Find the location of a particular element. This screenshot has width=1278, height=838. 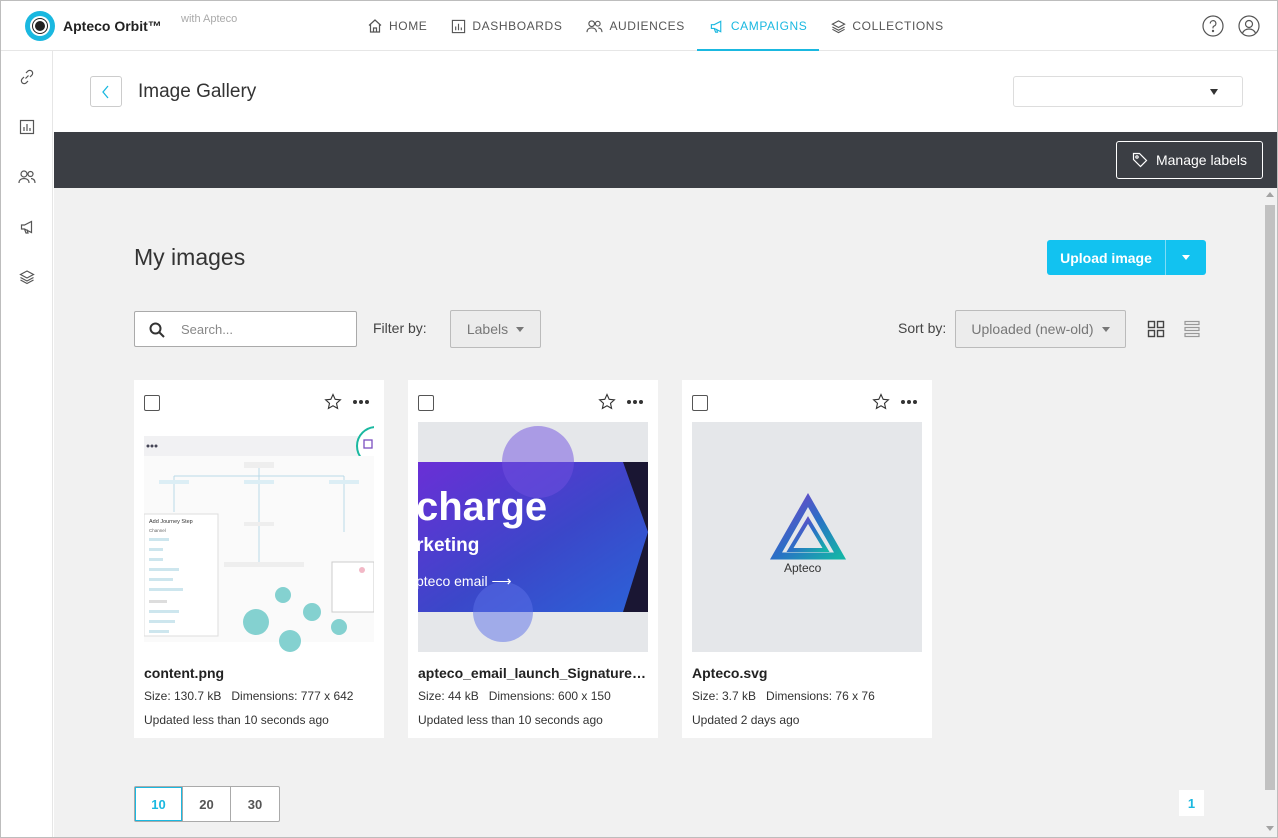

page-number-current: 1 is located at coordinates (1191, 803).